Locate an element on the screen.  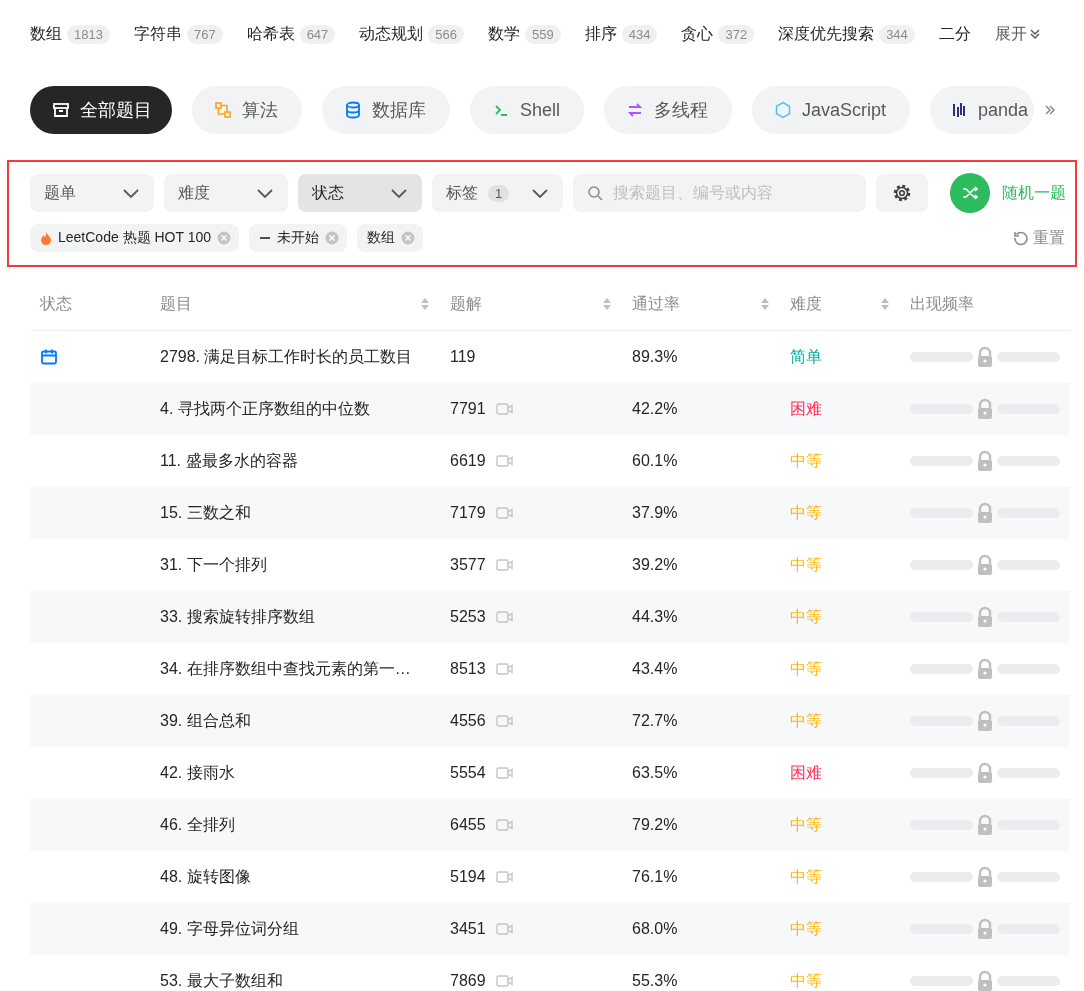
table-row: 31. 下一个排列 3577 39.2% 中等 is located at coordinates (550, 565).